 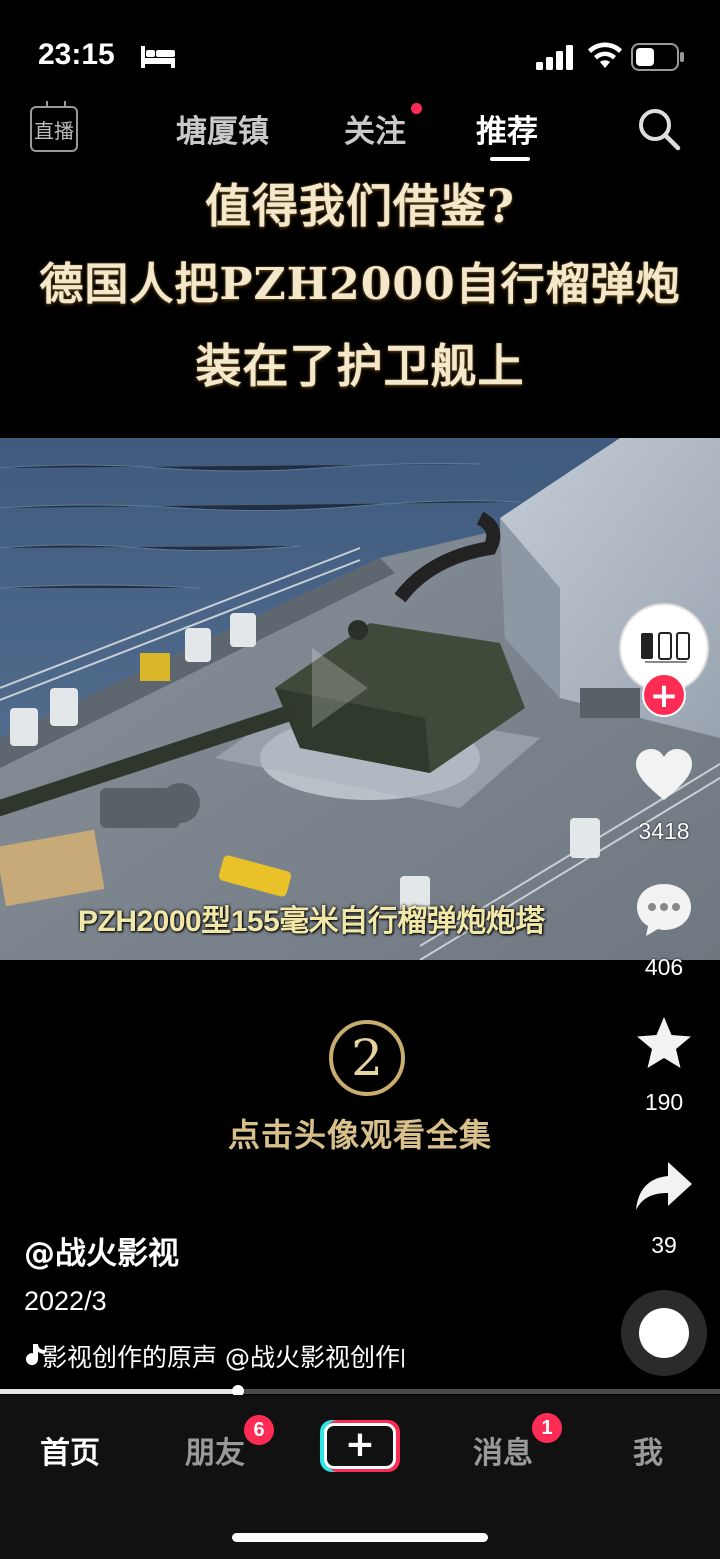 I want to click on home-indicator, so click(x=360, y=1537).